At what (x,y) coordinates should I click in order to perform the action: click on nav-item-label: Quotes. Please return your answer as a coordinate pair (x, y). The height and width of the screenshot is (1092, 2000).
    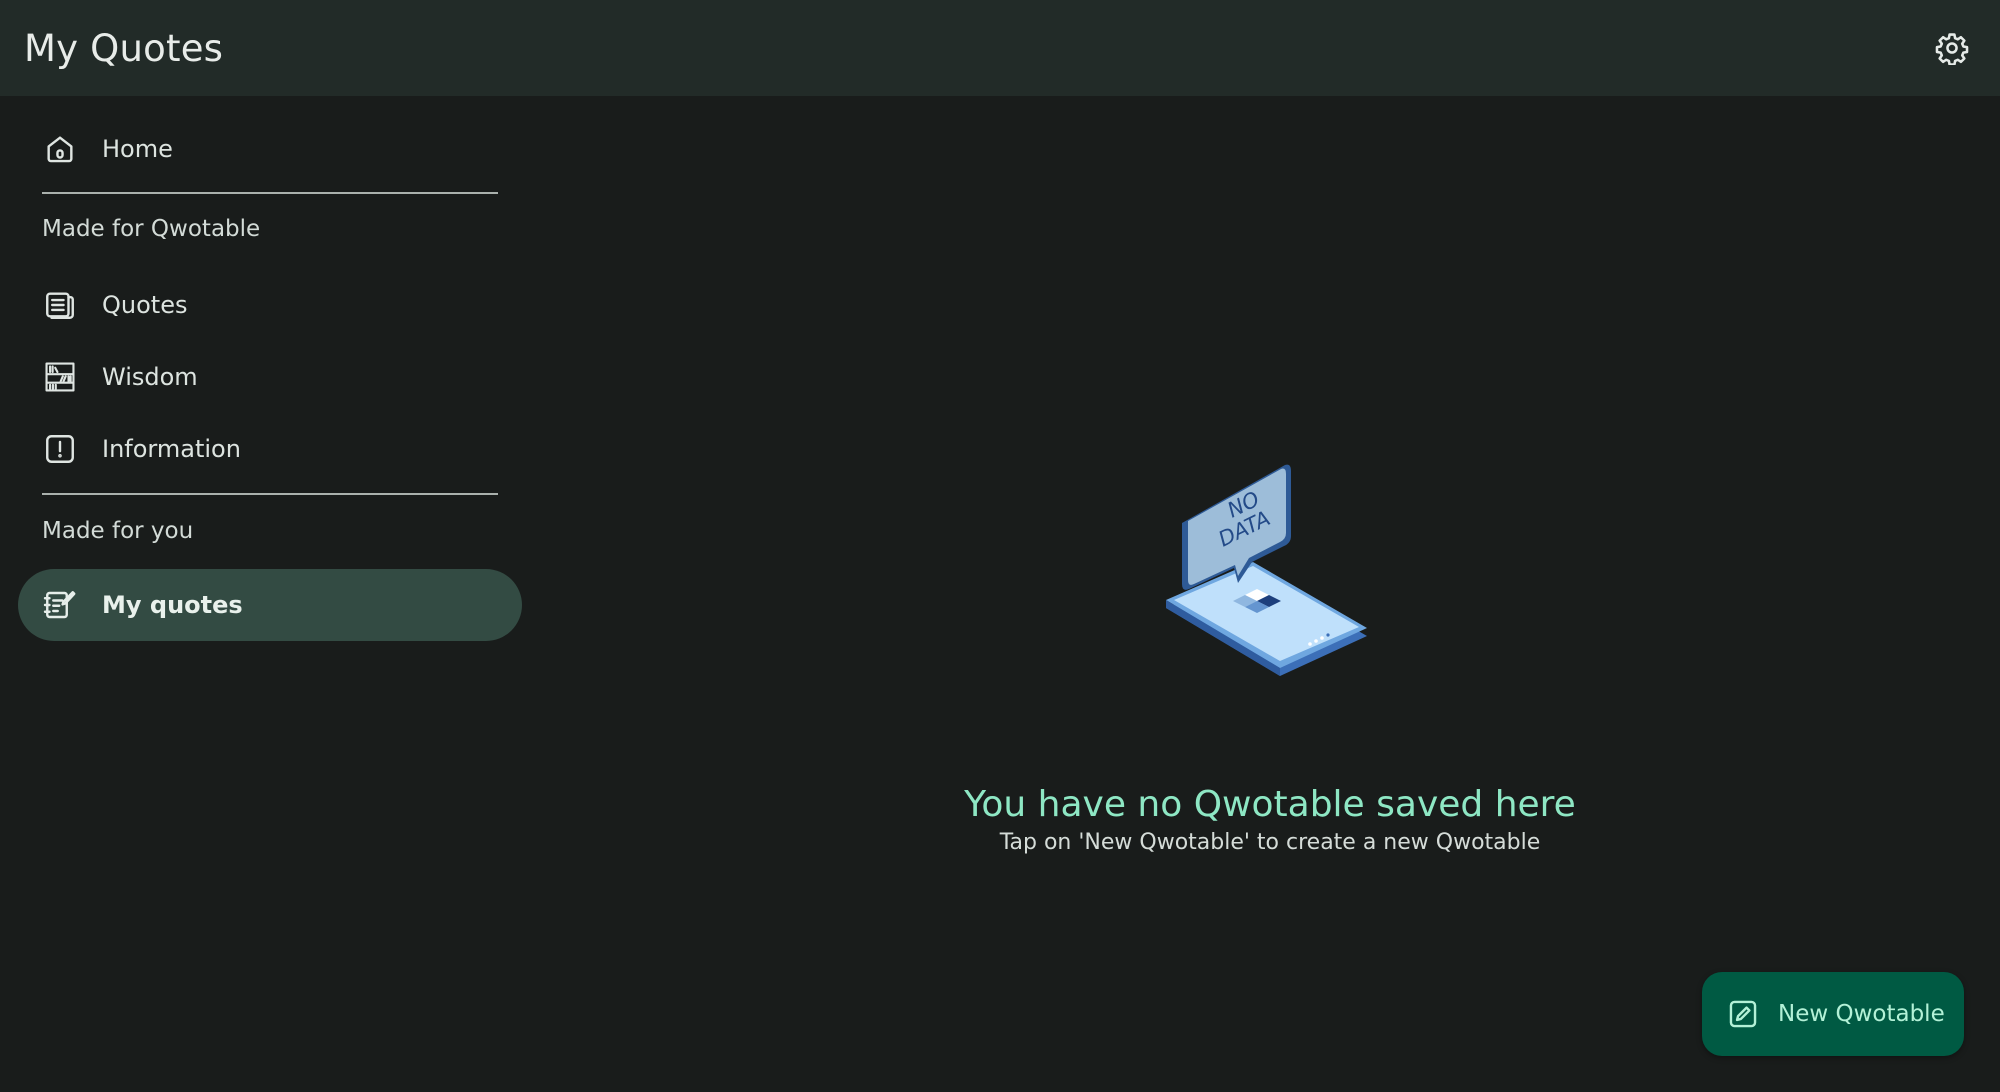
    Looking at the image, I should click on (145, 305).